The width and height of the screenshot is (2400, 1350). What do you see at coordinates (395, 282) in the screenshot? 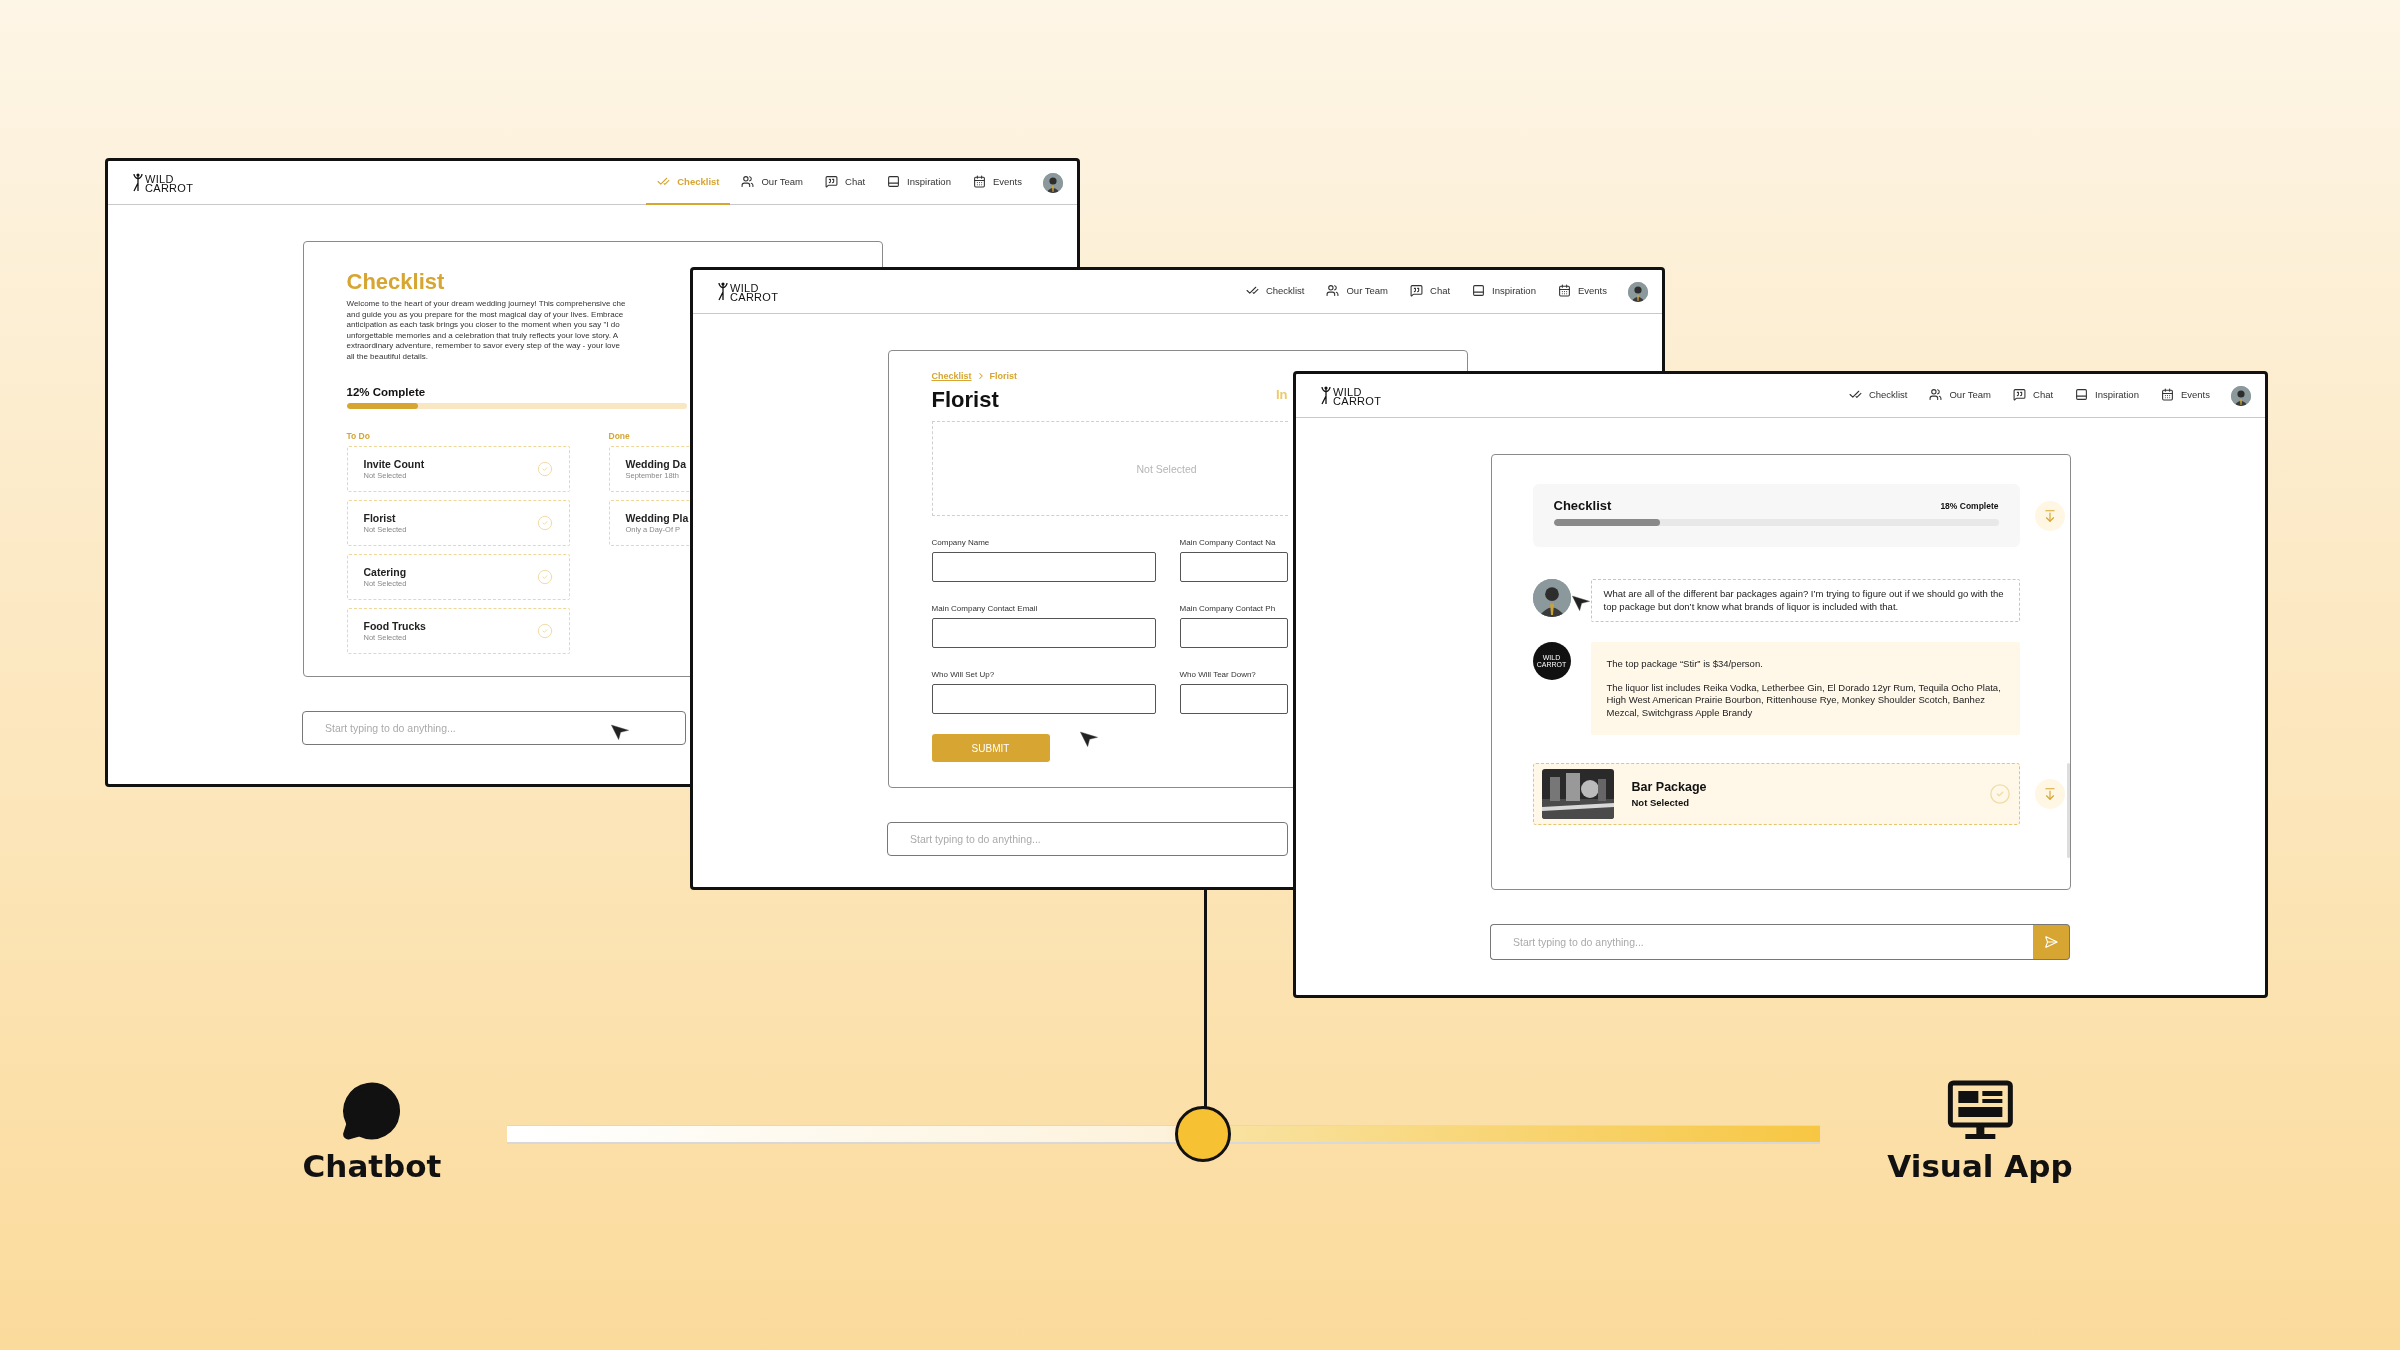
I see `page-title: Checklist` at bounding box center [395, 282].